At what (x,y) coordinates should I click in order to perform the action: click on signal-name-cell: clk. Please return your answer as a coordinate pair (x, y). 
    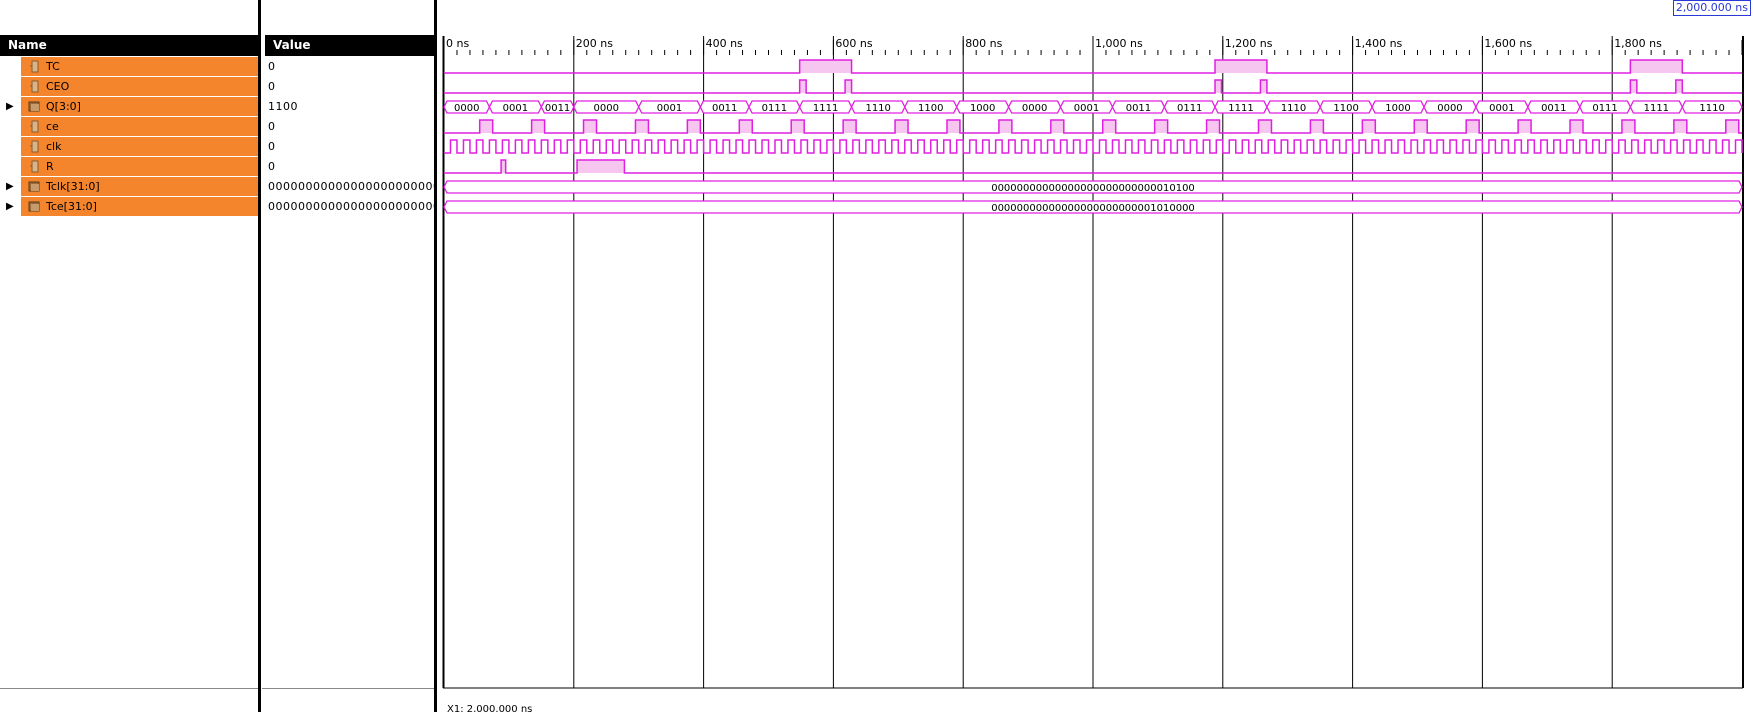
    Looking at the image, I should click on (139, 146).